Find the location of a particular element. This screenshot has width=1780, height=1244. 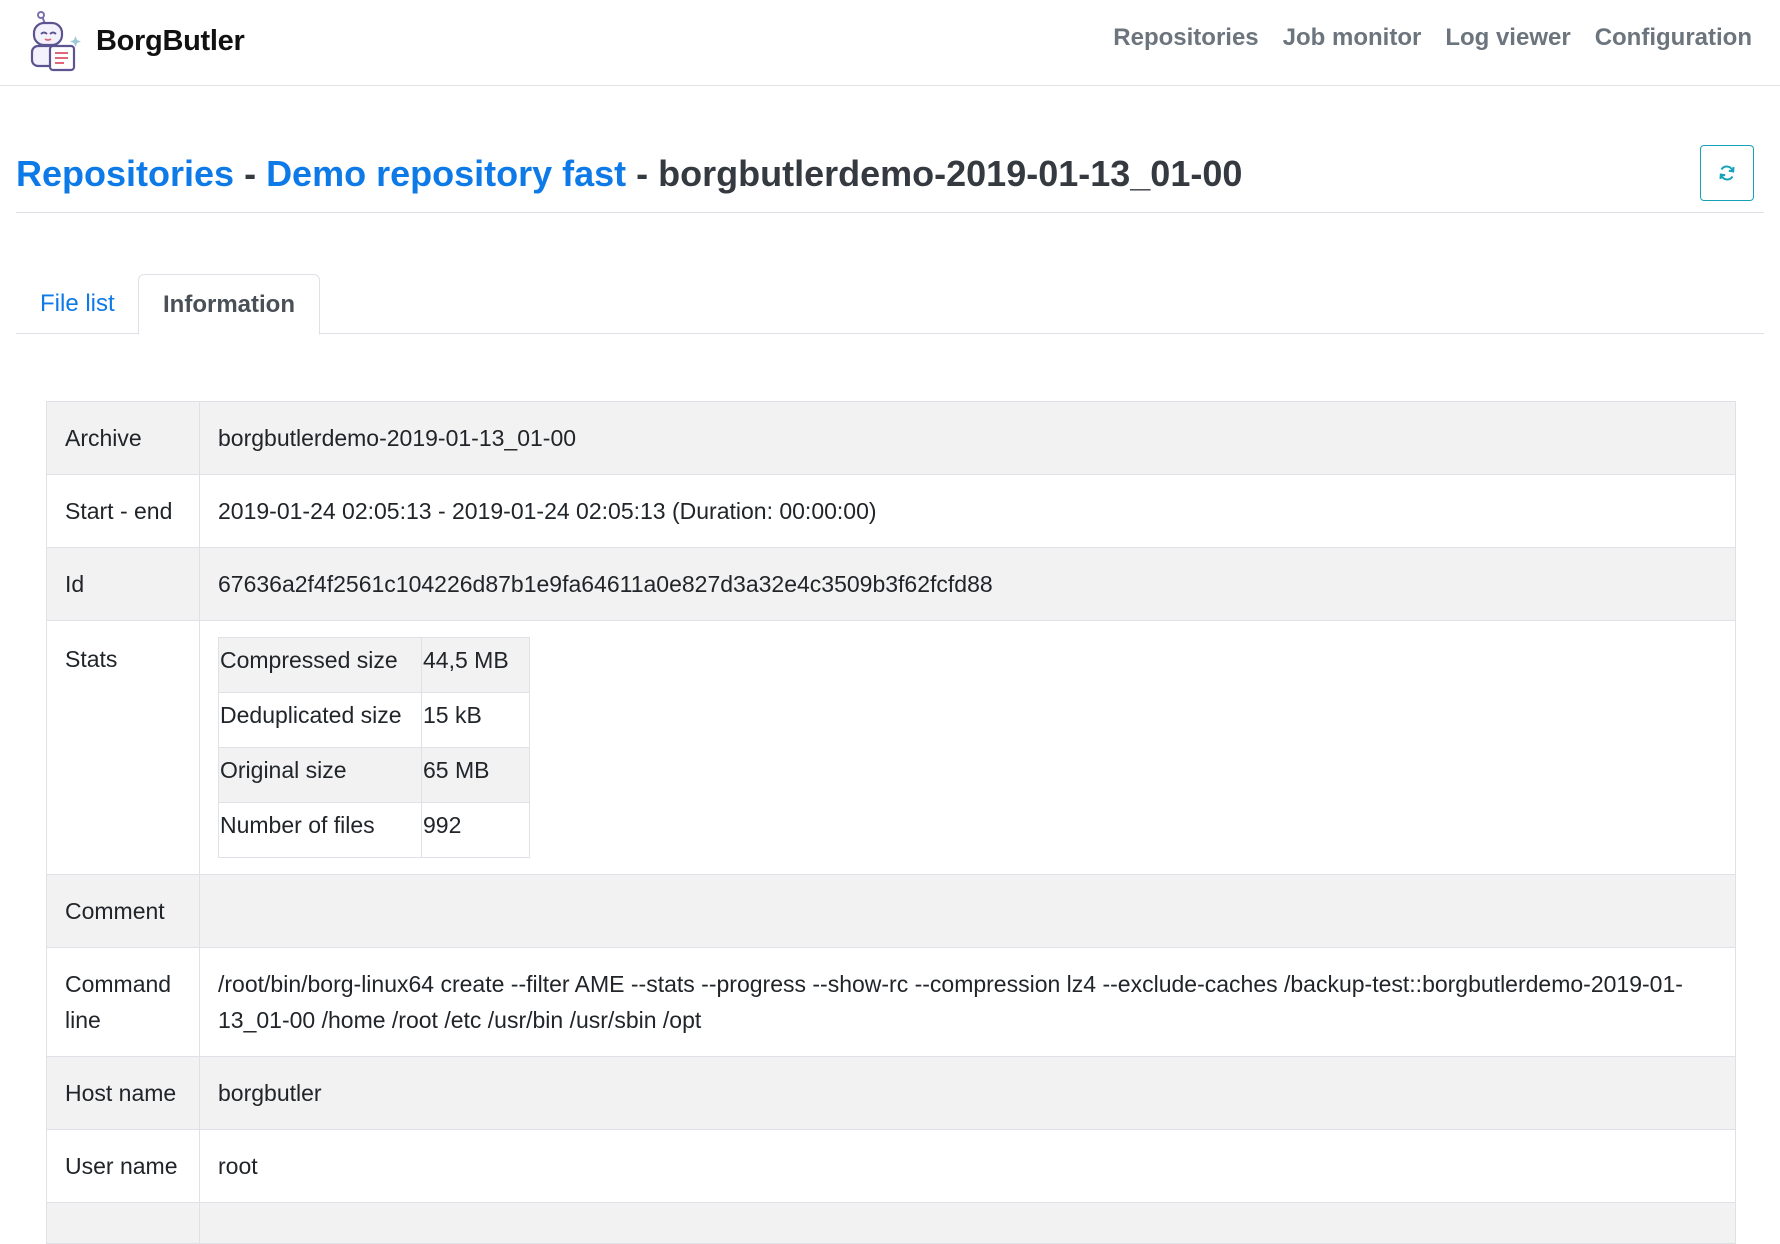

stats-row: Compressed size 44,5 MB is located at coordinates (374, 665).